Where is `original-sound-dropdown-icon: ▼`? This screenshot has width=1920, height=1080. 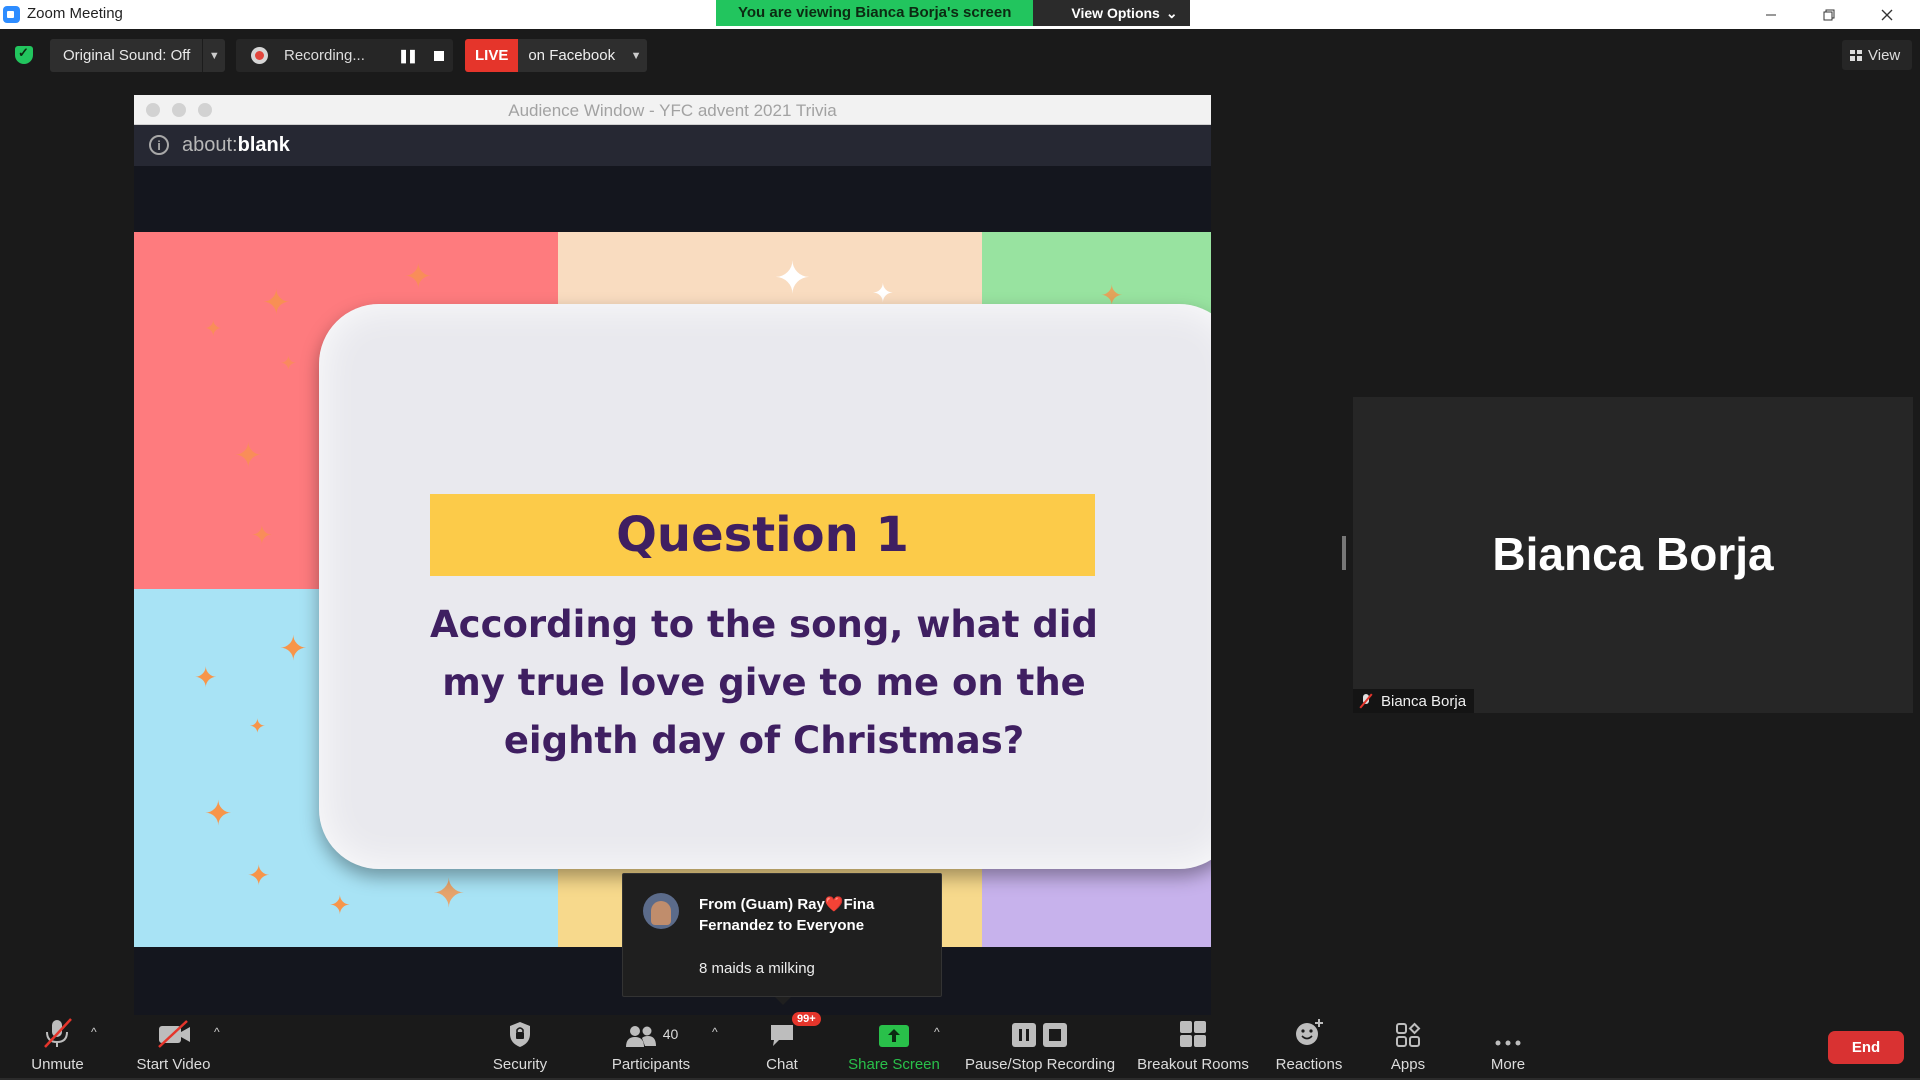
original-sound-dropdown-icon: ▼ is located at coordinates (214, 56).